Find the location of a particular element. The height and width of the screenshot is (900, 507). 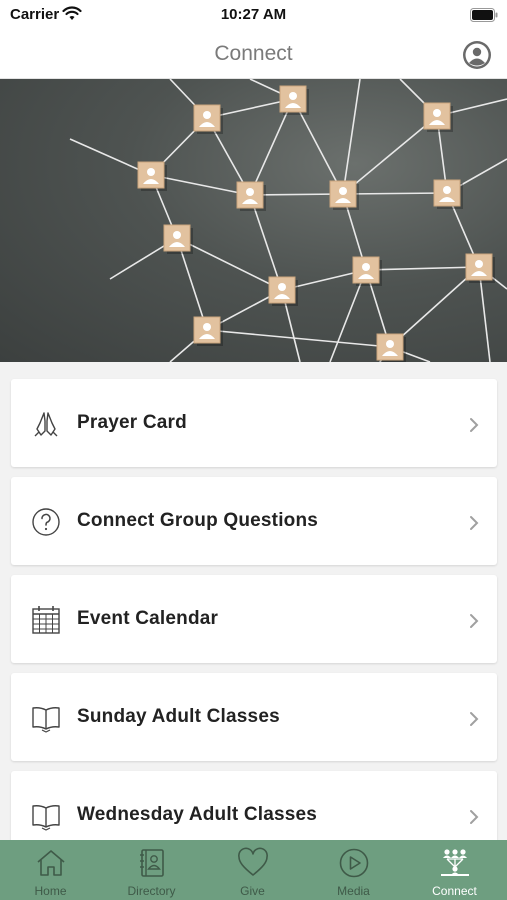

tab-label: Give is located at coordinates (252, 891).